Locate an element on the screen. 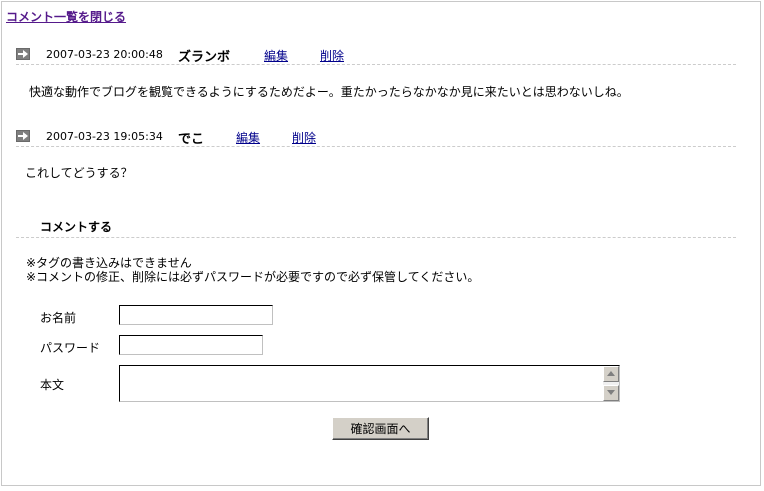 Image resolution: width=764 pixels, height=491 pixels. scroll-down-button is located at coordinates (611, 393).